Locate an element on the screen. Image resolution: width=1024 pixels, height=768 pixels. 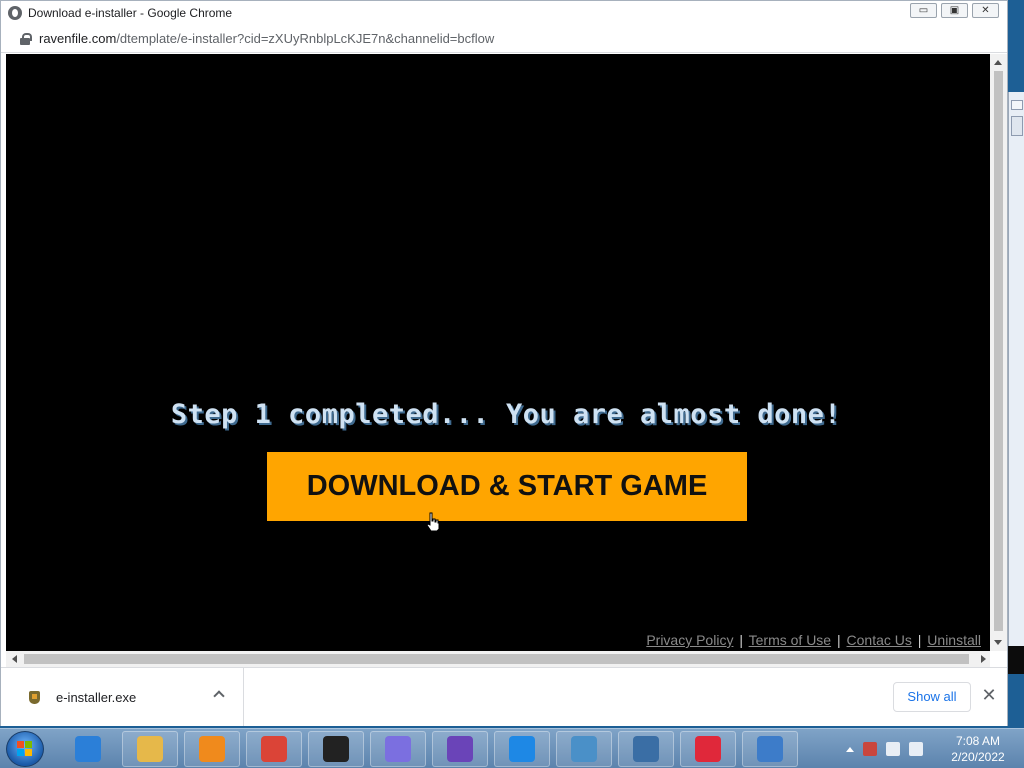
taskbar: 7:08 AM 2/20/2022 is located at coordinates (512, 748).